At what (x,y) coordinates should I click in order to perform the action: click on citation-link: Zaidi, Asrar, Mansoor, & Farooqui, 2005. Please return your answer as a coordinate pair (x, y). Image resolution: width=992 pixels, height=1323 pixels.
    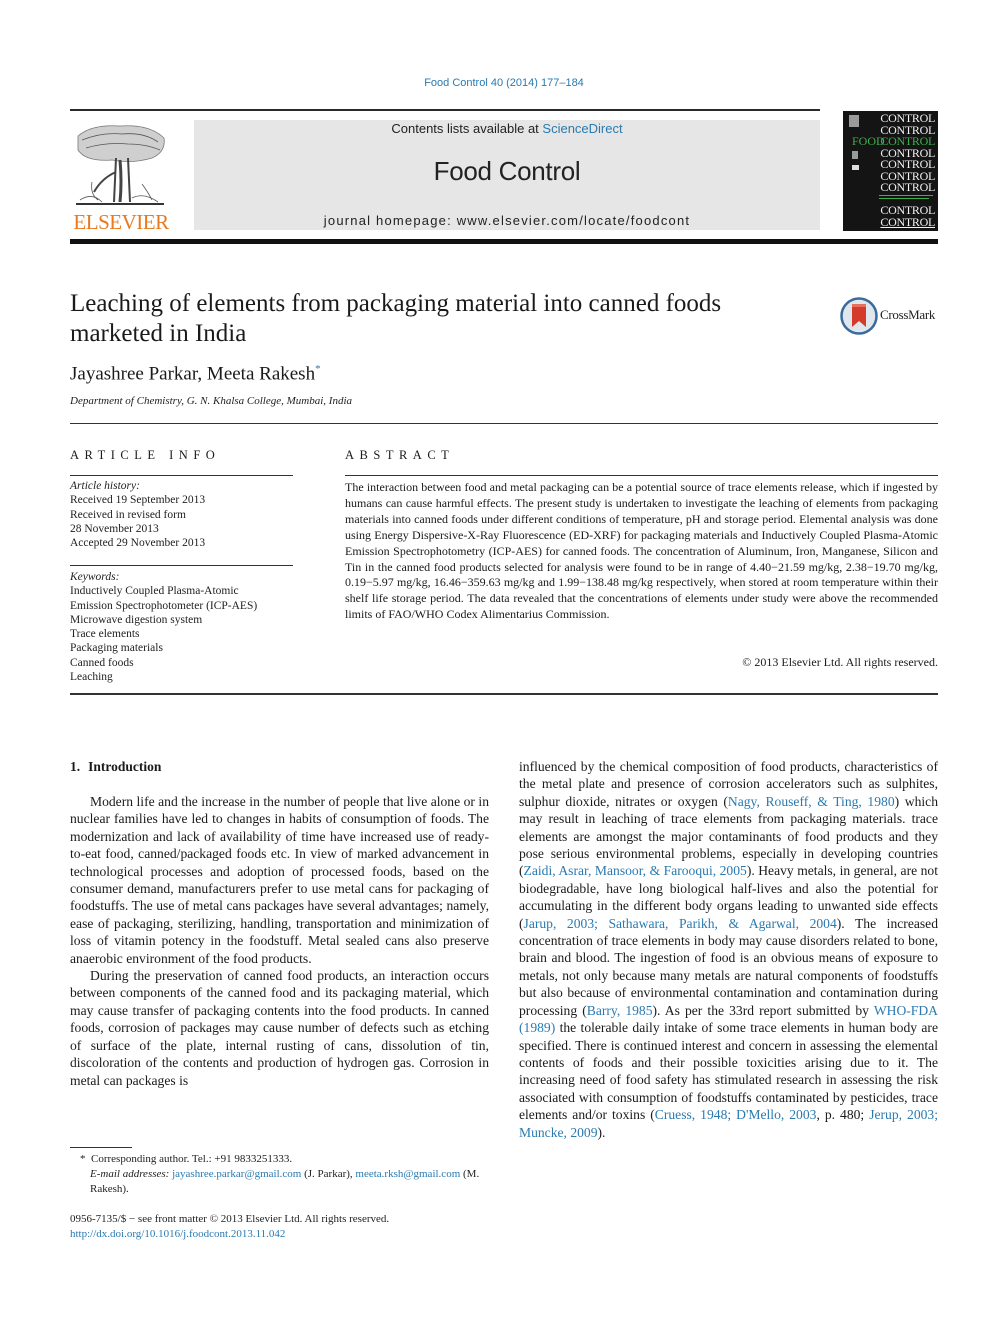
    Looking at the image, I should click on (635, 870).